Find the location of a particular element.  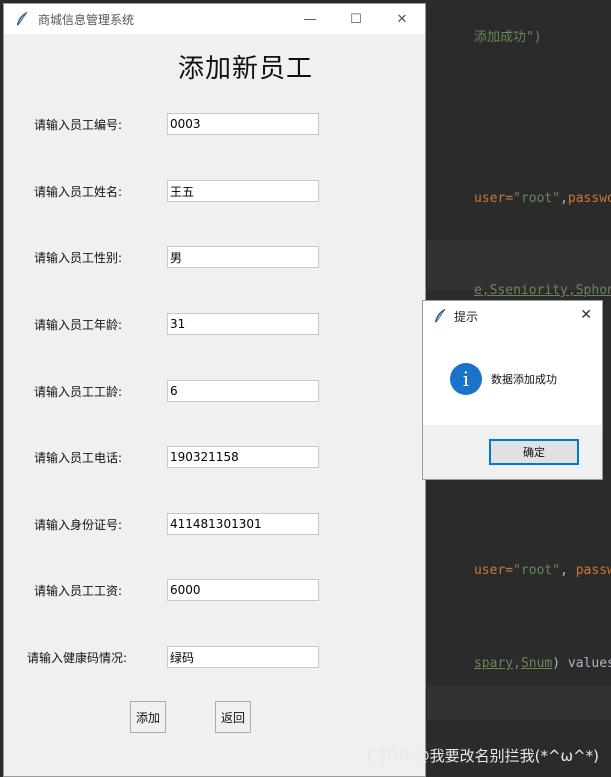

employee-gender-input: 男 is located at coordinates (243, 257).